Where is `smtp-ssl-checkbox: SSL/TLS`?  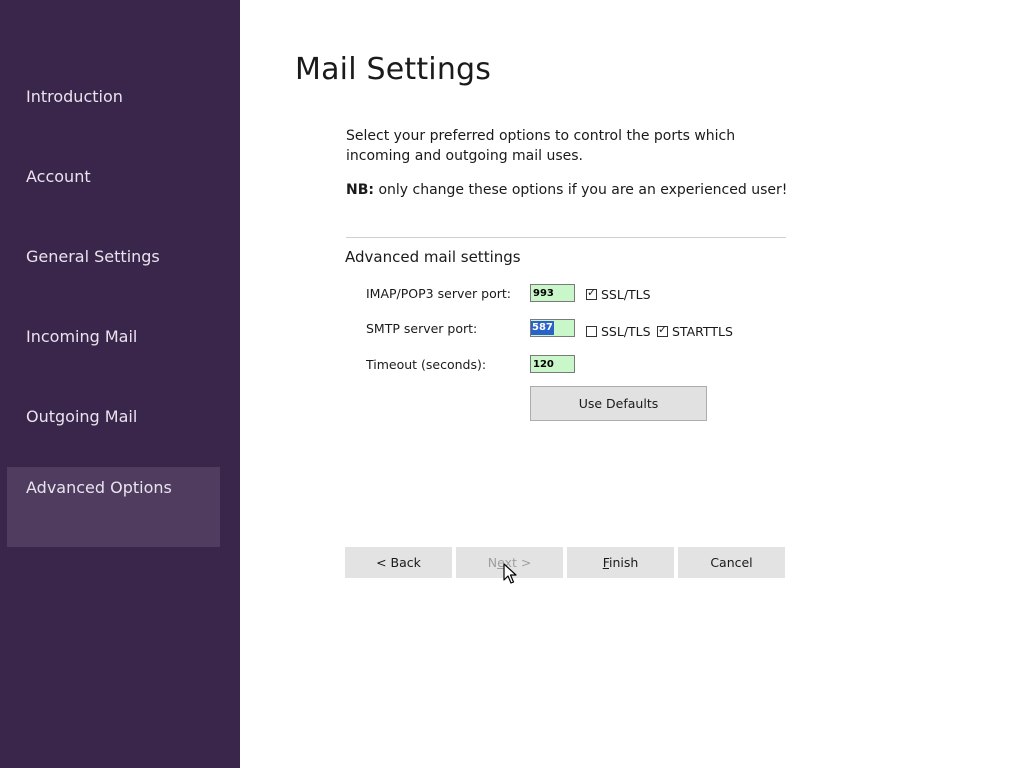
smtp-ssl-checkbox: SSL/TLS is located at coordinates (618, 331).